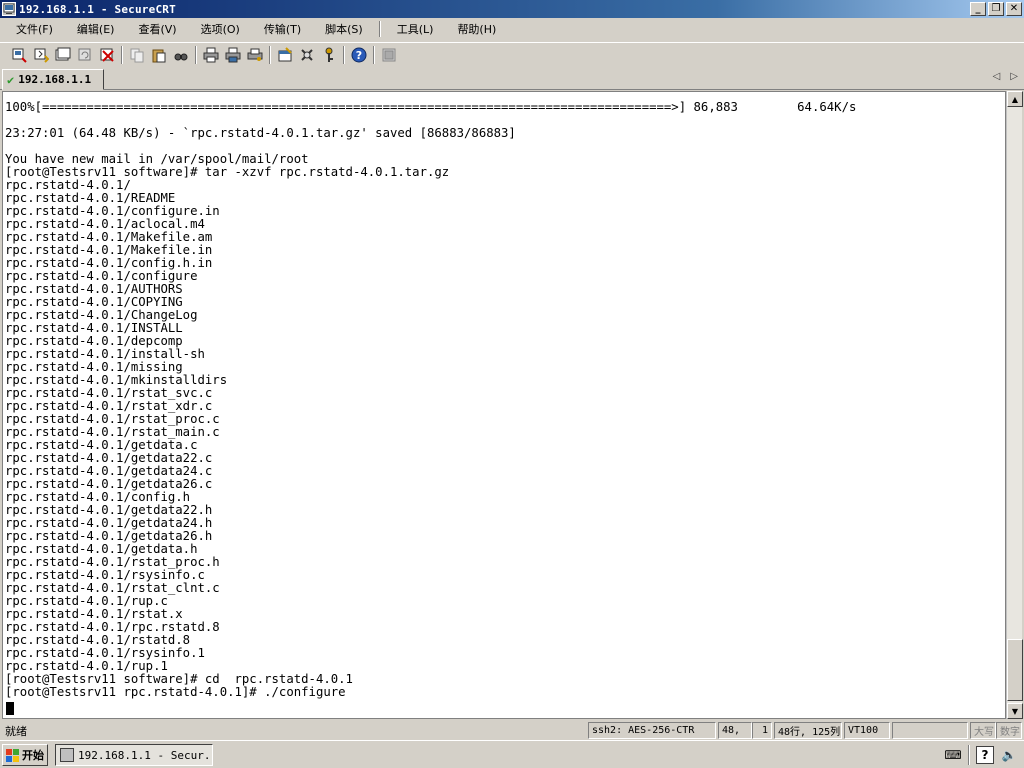 The width and height of the screenshot is (1024, 768). I want to click on log-icon, so click(389, 55).